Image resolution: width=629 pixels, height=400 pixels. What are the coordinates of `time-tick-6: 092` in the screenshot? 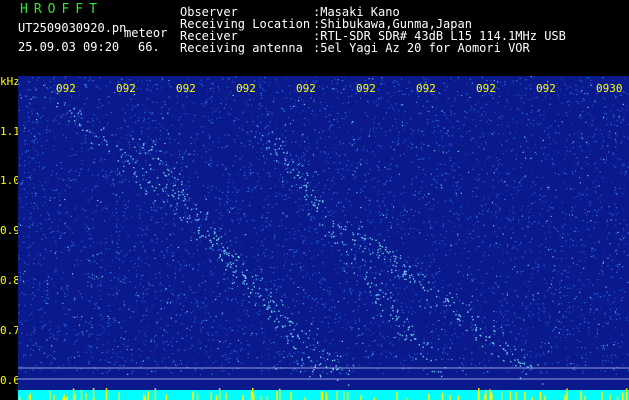 It's located at (366, 88).